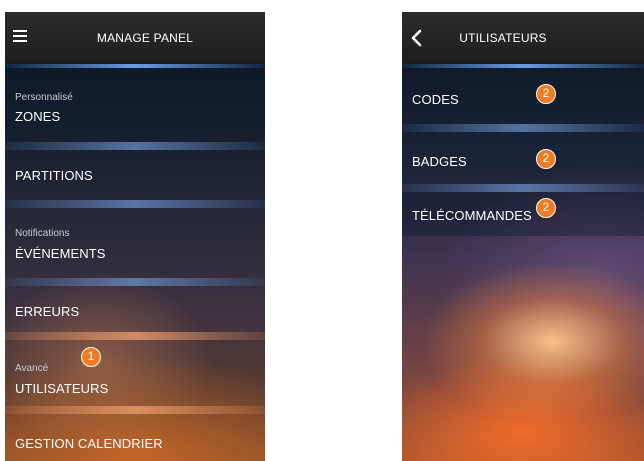 The image size is (644, 461). What do you see at coordinates (62, 388) in the screenshot?
I see `menu-item-label: UTILISATEURS` at bounding box center [62, 388].